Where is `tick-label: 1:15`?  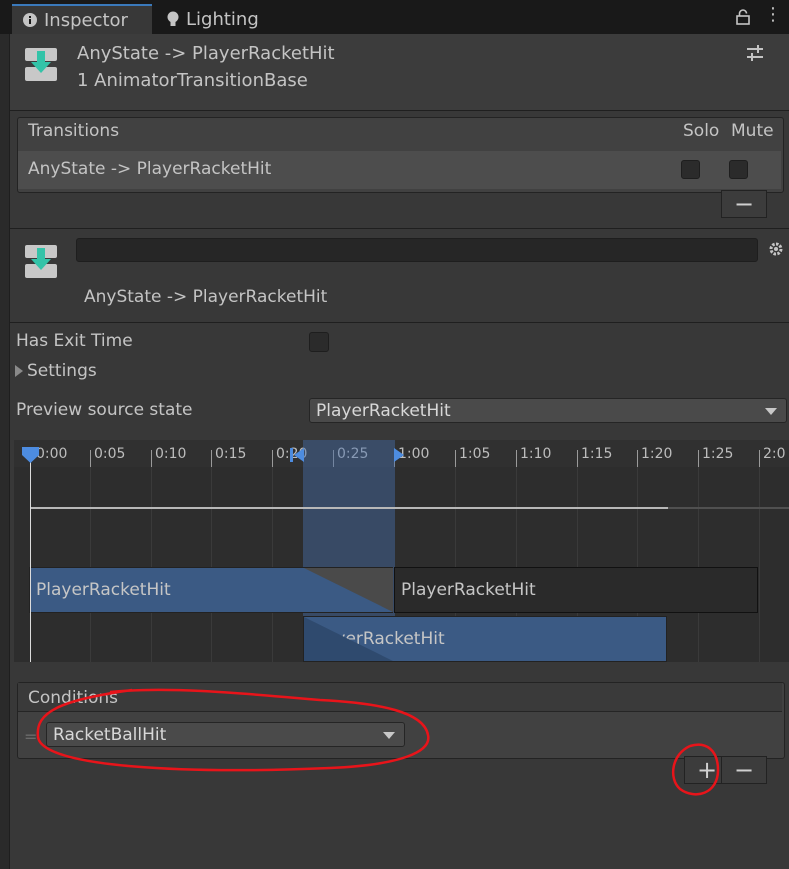
tick-label: 1:15 is located at coordinates (597, 454).